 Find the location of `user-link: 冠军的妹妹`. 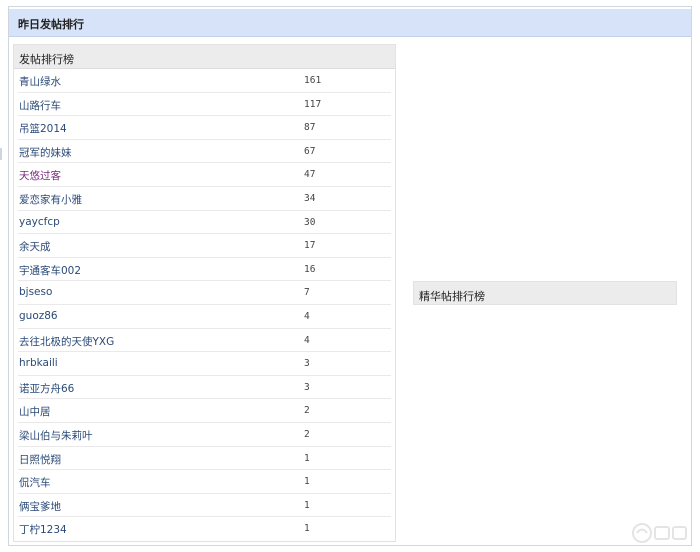

user-link: 冠军的妹妹 is located at coordinates (45, 152).